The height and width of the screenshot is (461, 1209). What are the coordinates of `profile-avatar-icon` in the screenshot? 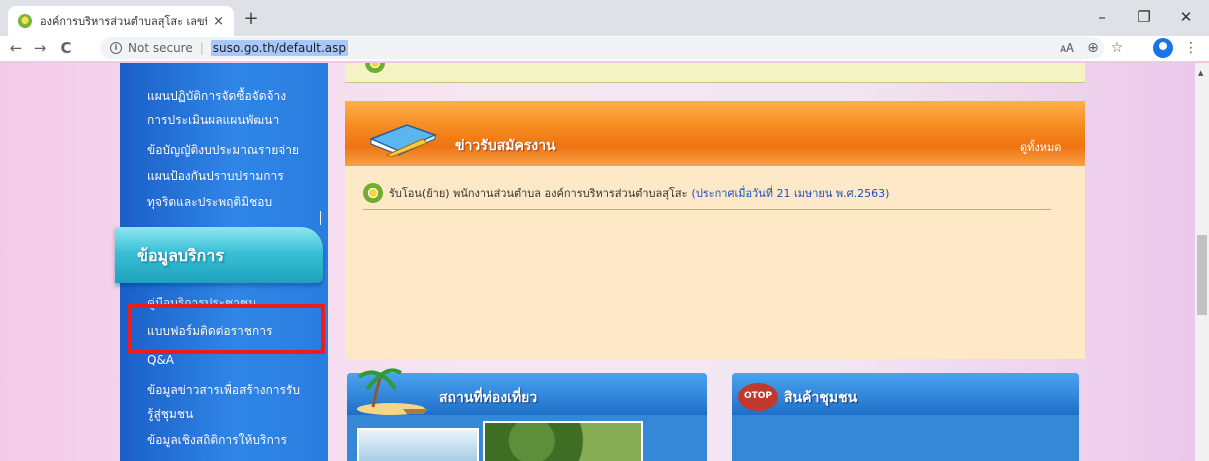 It's located at (1163, 48).